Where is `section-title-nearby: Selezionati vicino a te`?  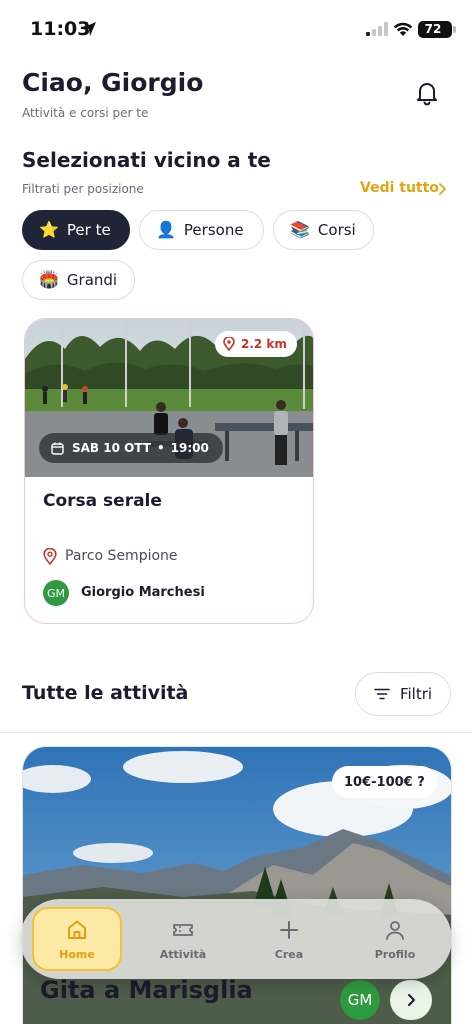
section-title-nearby: Selezionati vicino a te is located at coordinates (146, 160).